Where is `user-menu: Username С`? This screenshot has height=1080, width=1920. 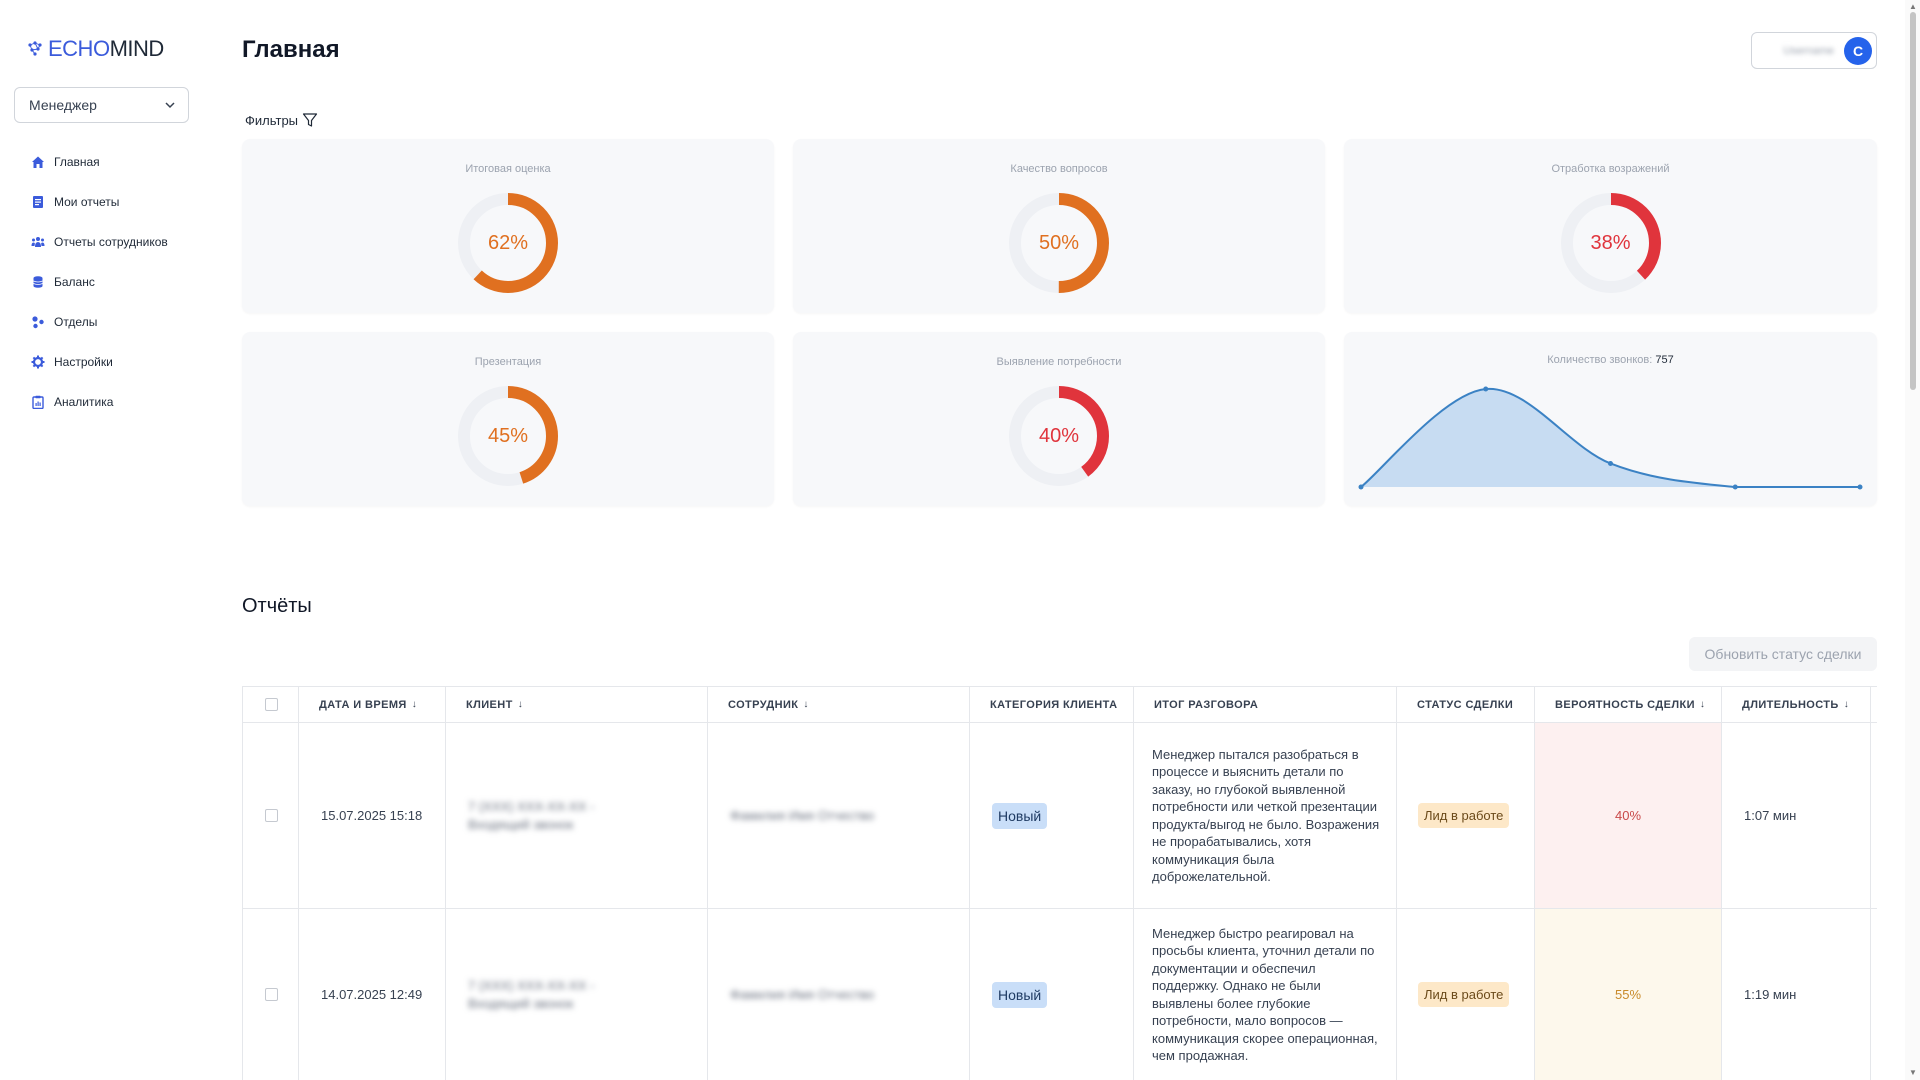
user-menu: Username С is located at coordinates (1814, 50).